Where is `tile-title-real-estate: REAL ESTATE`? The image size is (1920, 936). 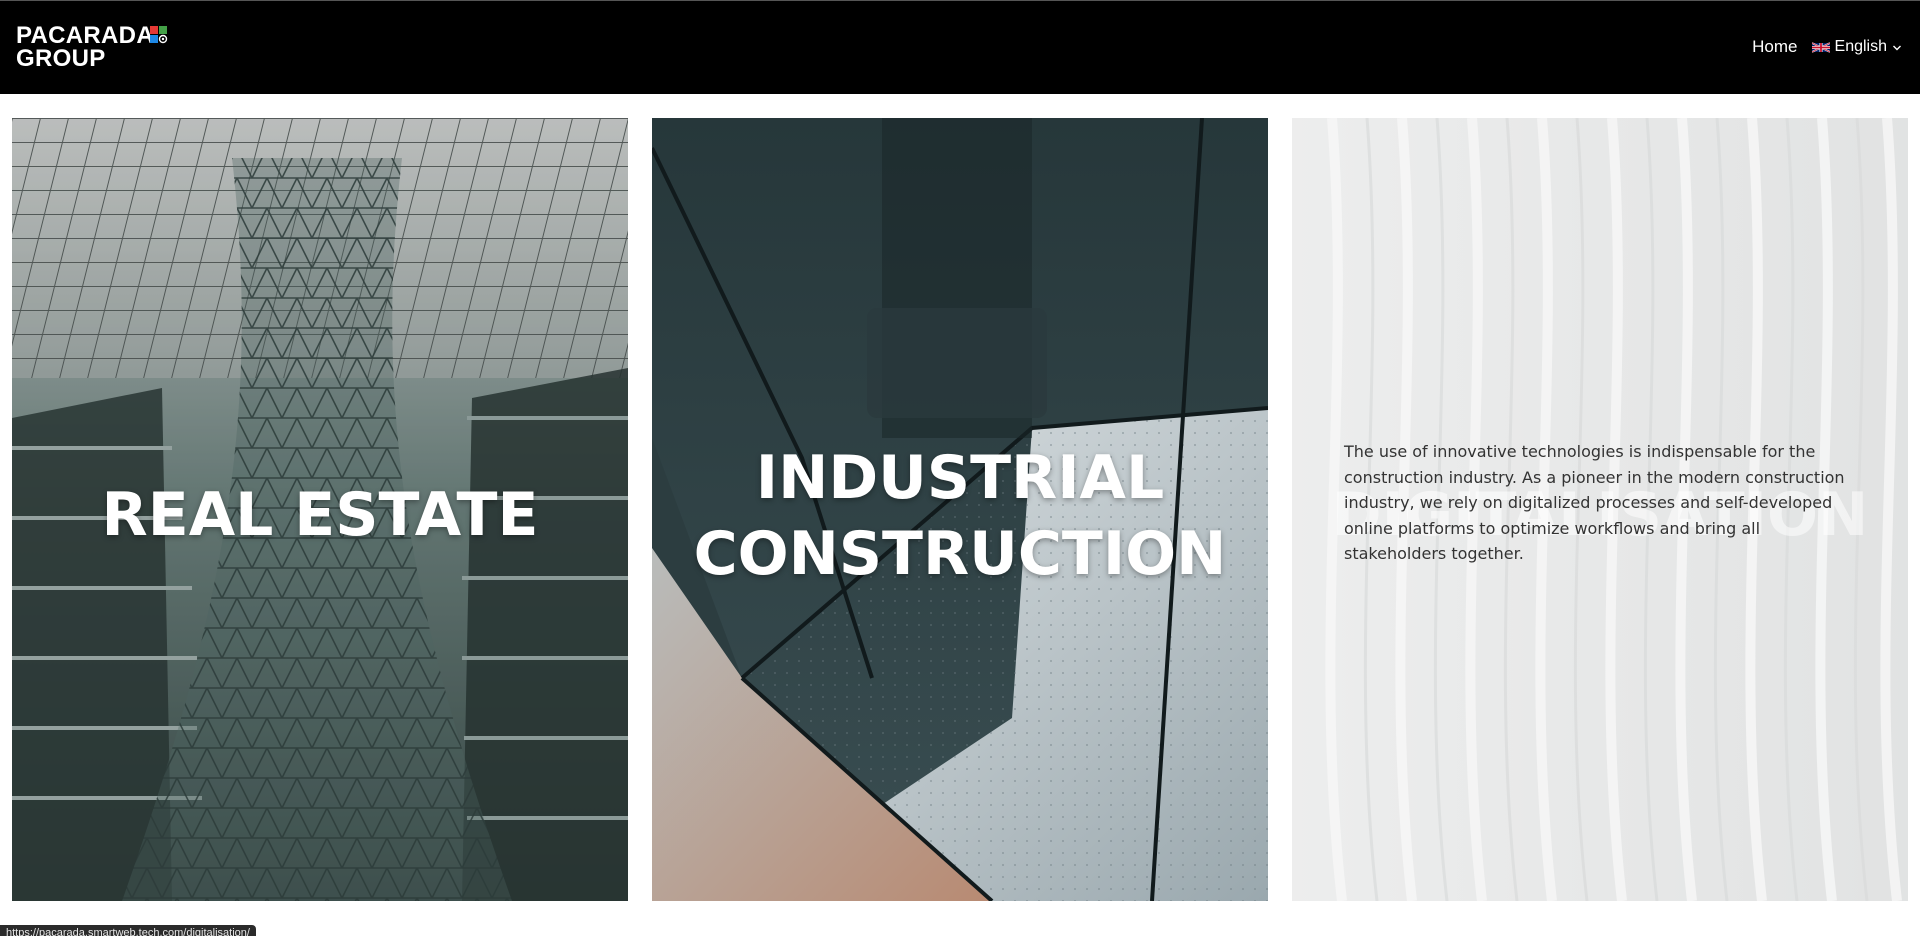
tile-title-real-estate: REAL ESTATE is located at coordinates (320, 515).